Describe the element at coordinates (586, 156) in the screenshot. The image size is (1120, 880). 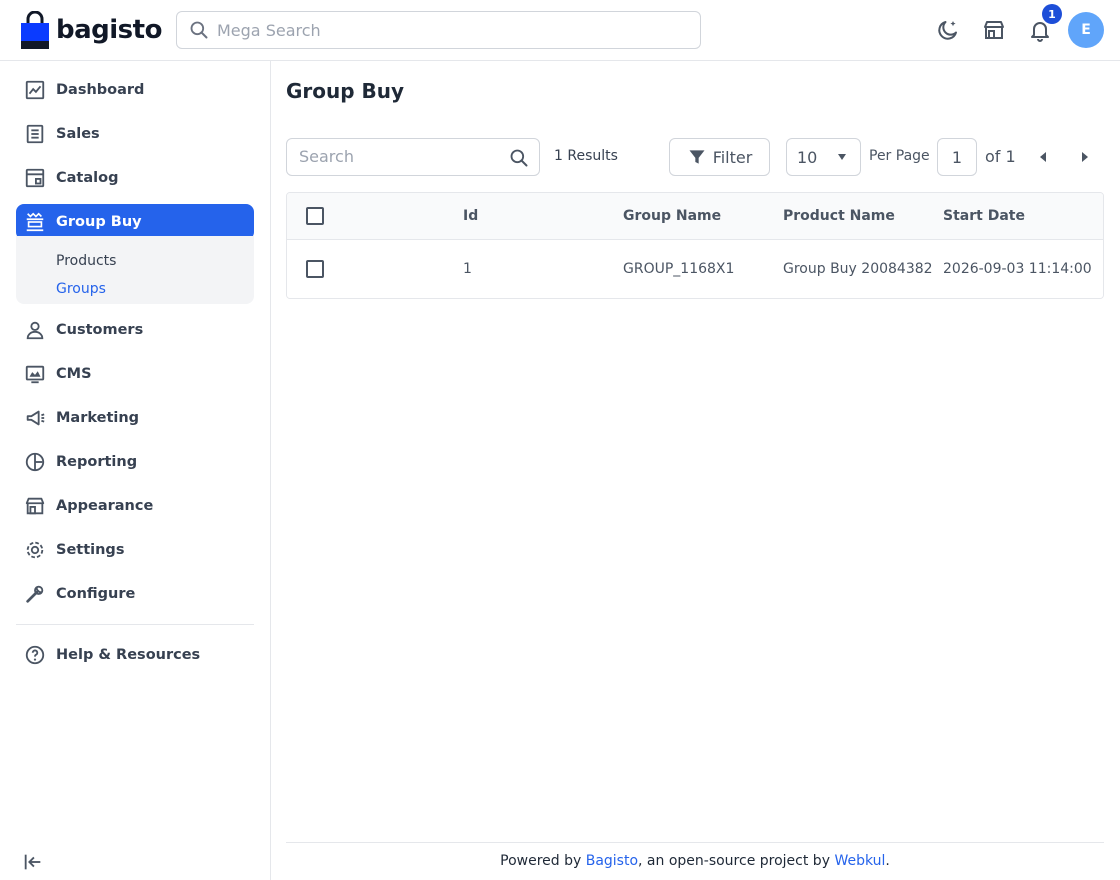
I see `results-count: 1 Results` at that location.